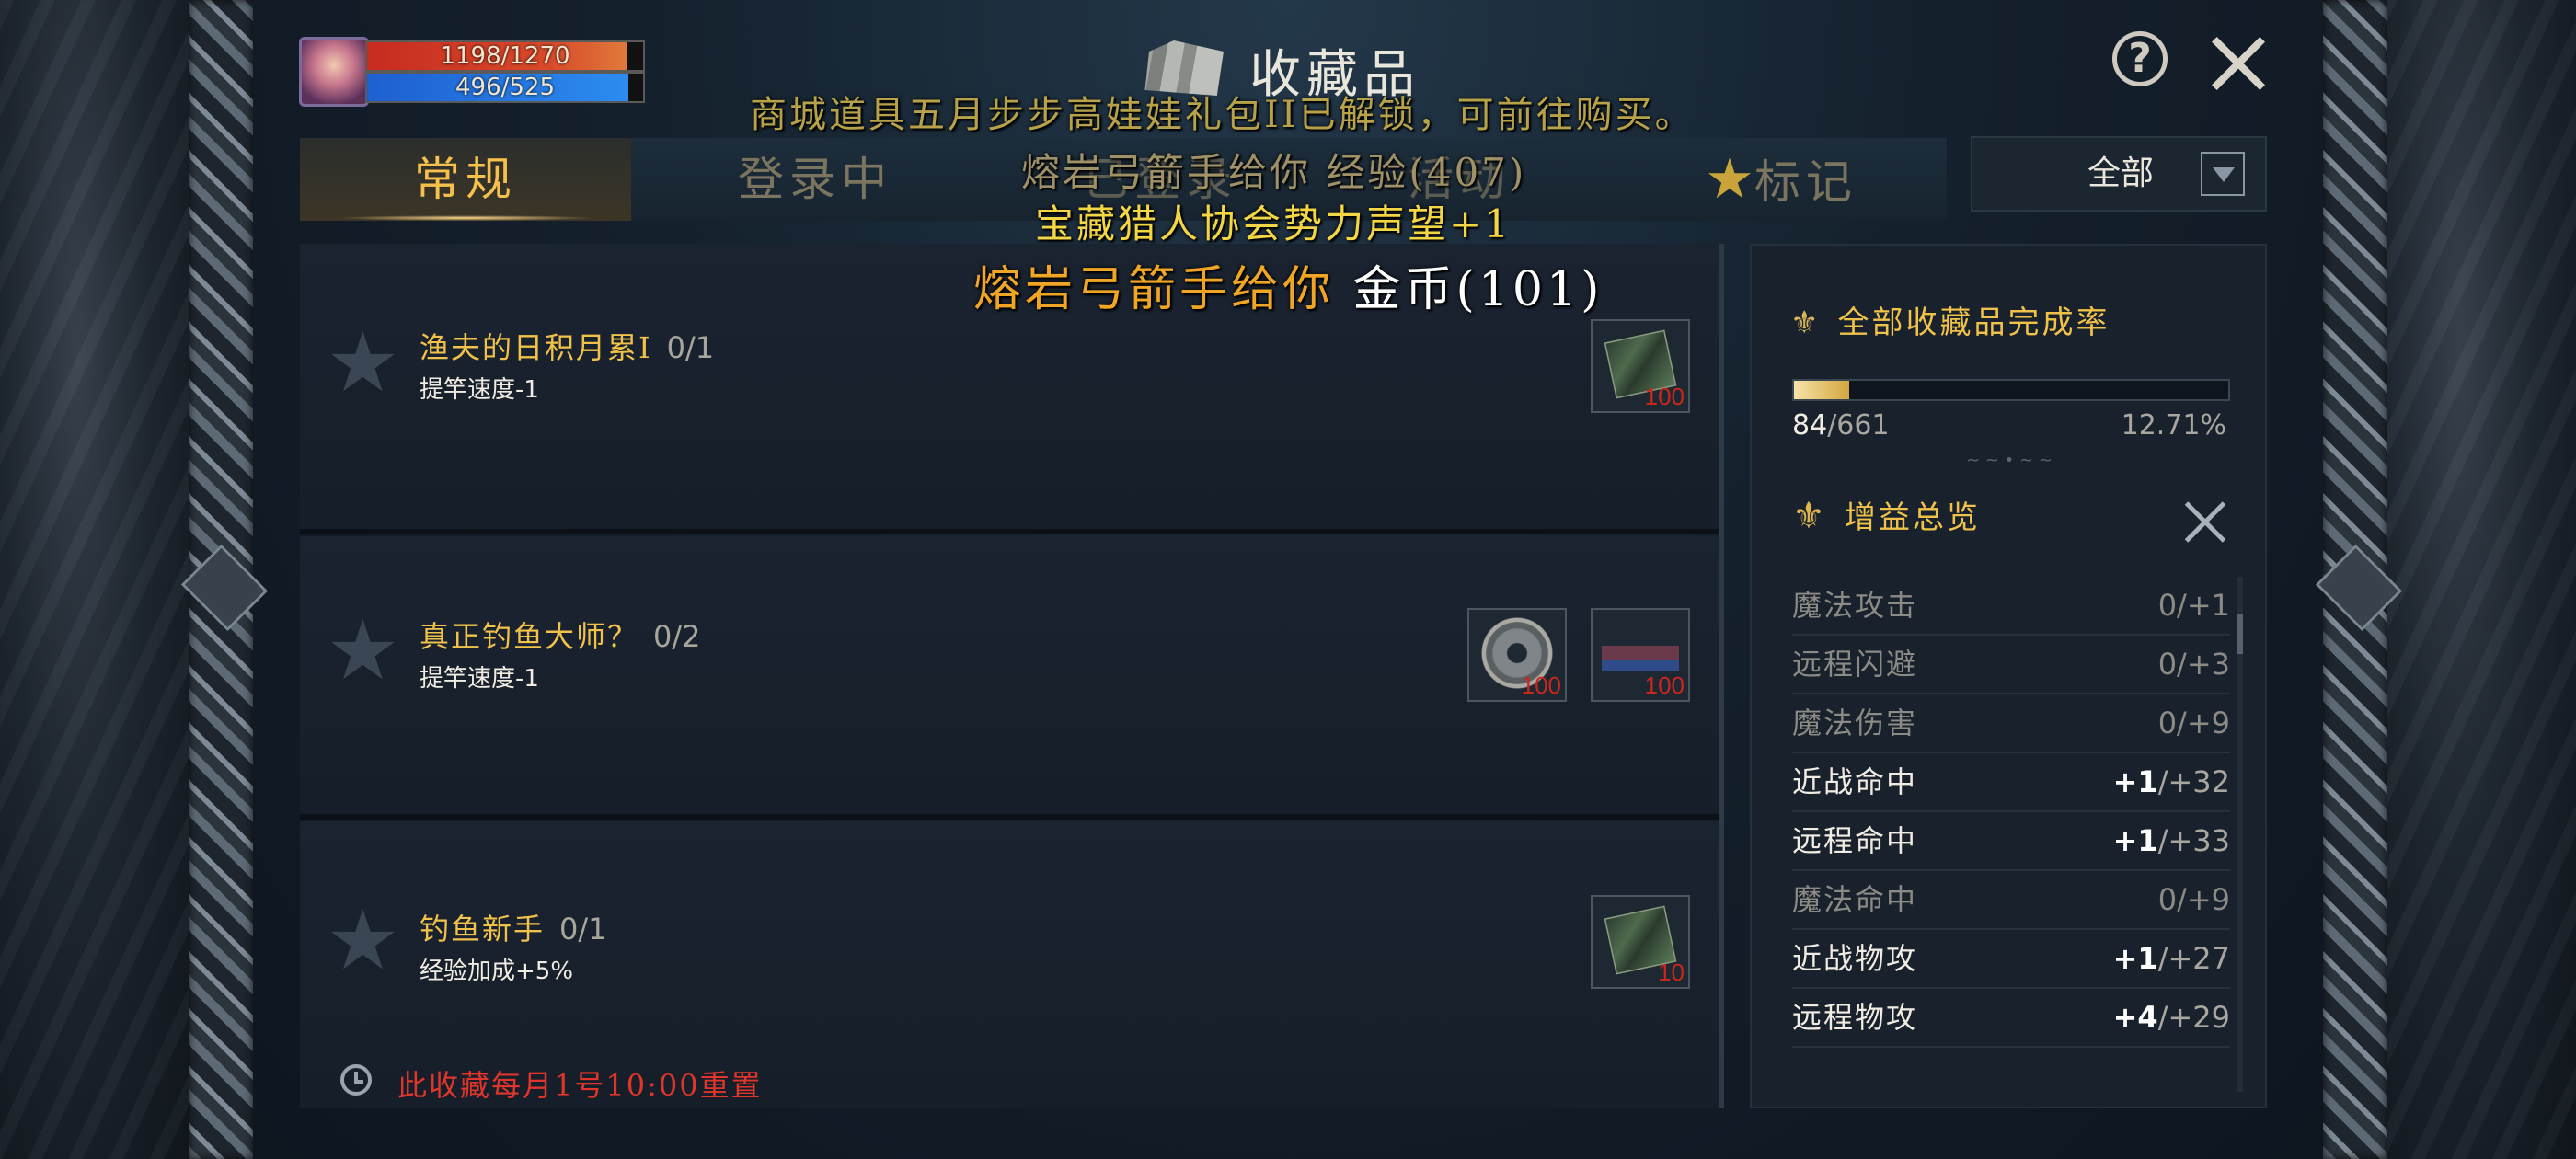  I want to click on tab-regular: 常规, so click(465, 179).